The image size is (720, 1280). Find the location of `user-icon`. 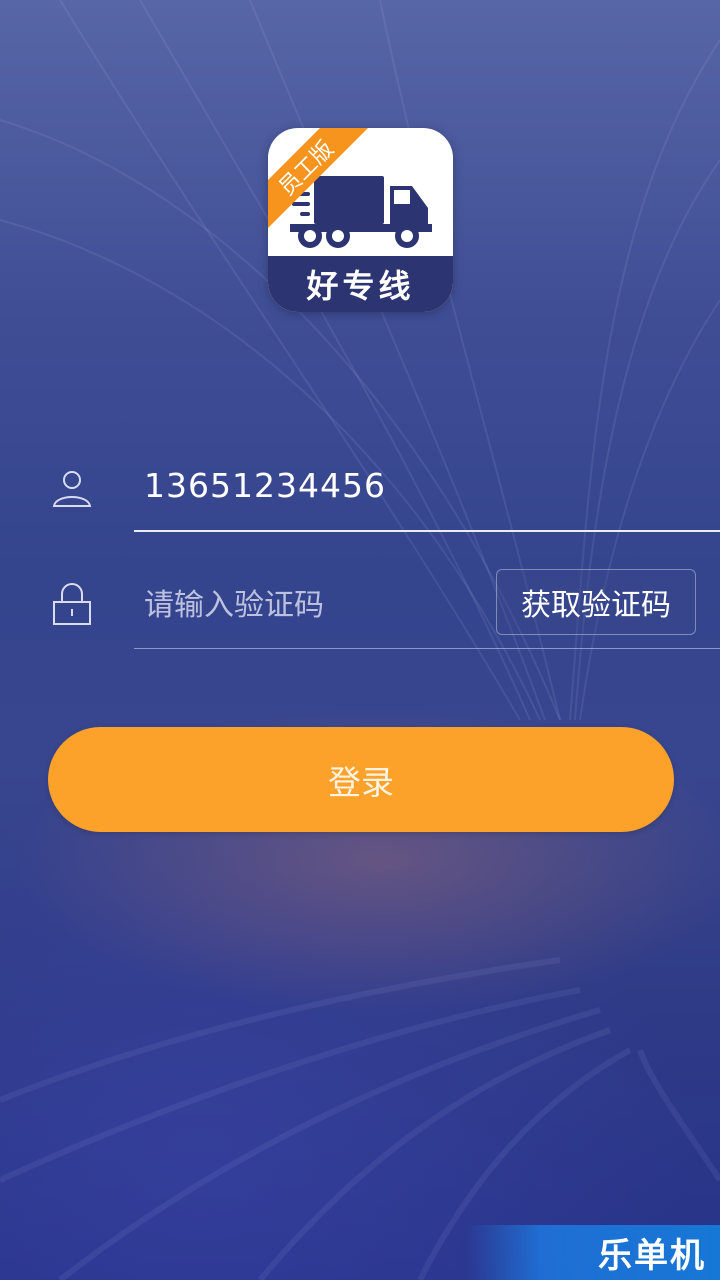

user-icon is located at coordinates (72, 489).